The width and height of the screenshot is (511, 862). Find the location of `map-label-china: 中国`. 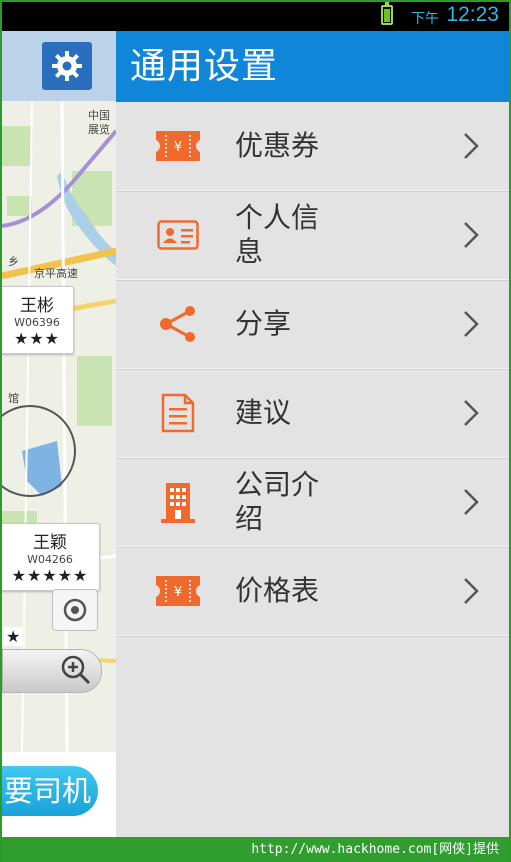

map-label-china: 中国 is located at coordinates (99, 115).